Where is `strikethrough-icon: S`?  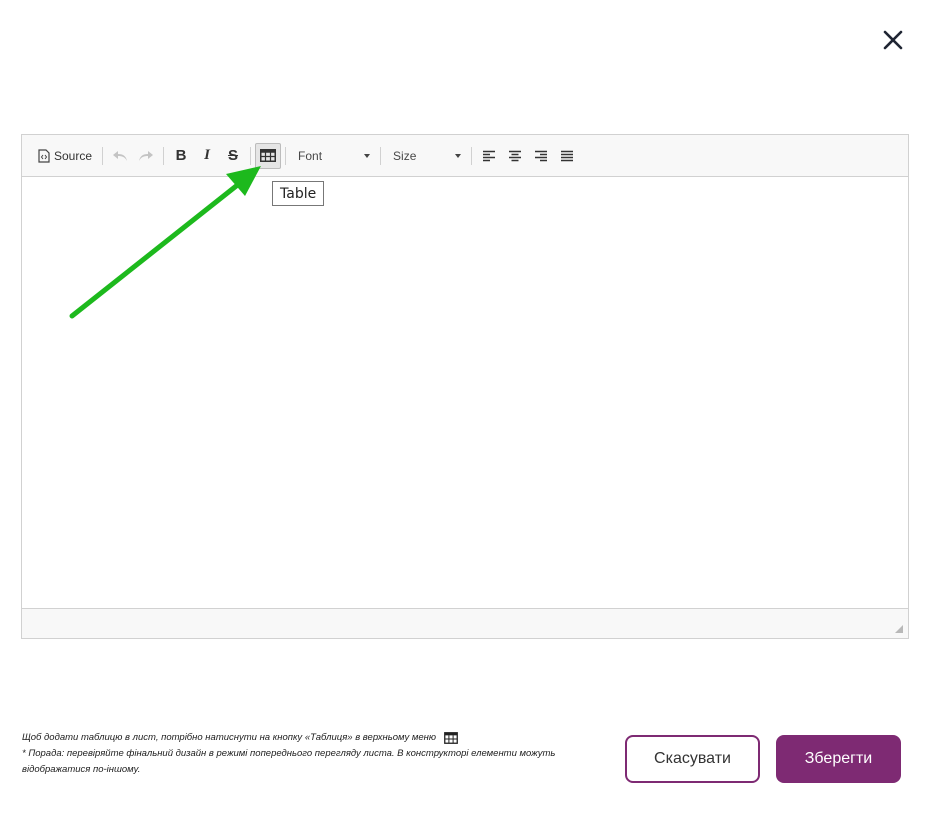
strikethrough-icon: S is located at coordinates (233, 155).